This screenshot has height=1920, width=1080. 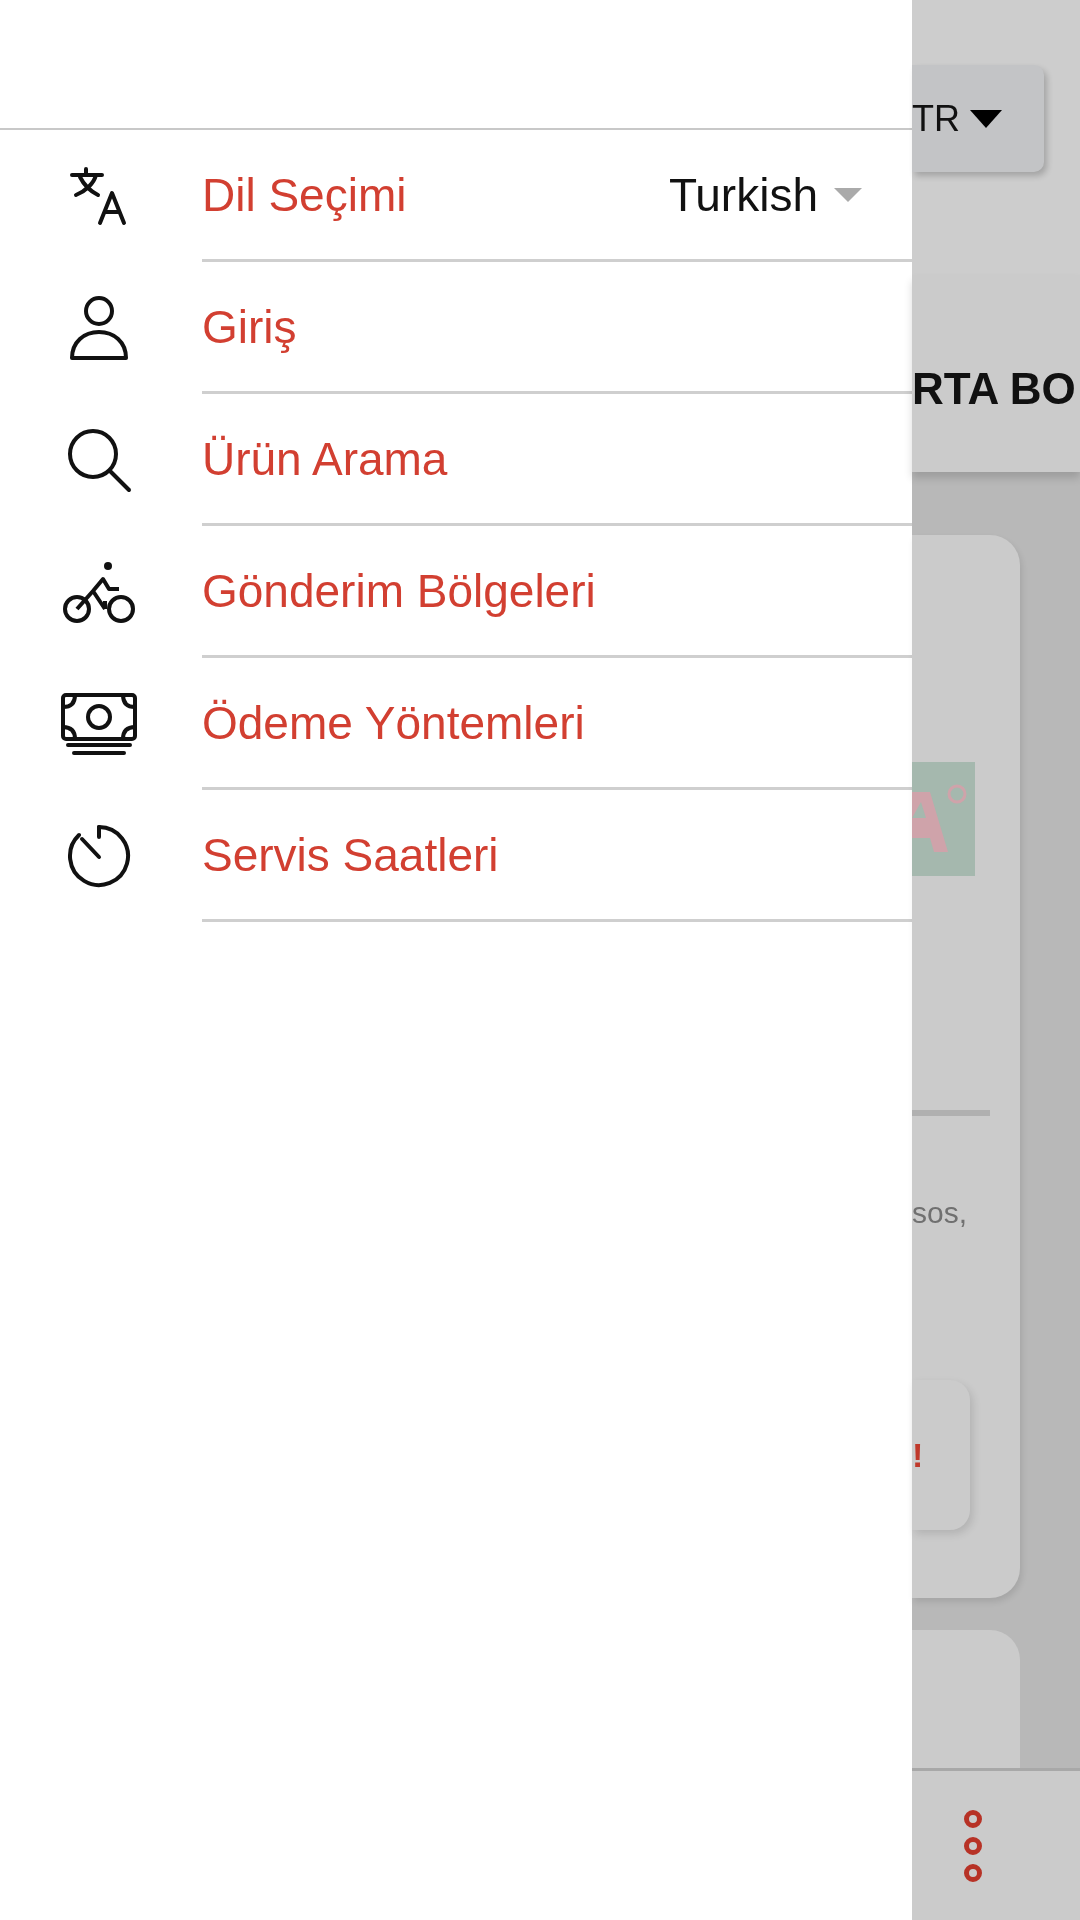 What do you see at coordinates (399, 590) in the screenshot?
I see `menu-item: Gönderim Bölgeleri` at bounding box center [399, 590].